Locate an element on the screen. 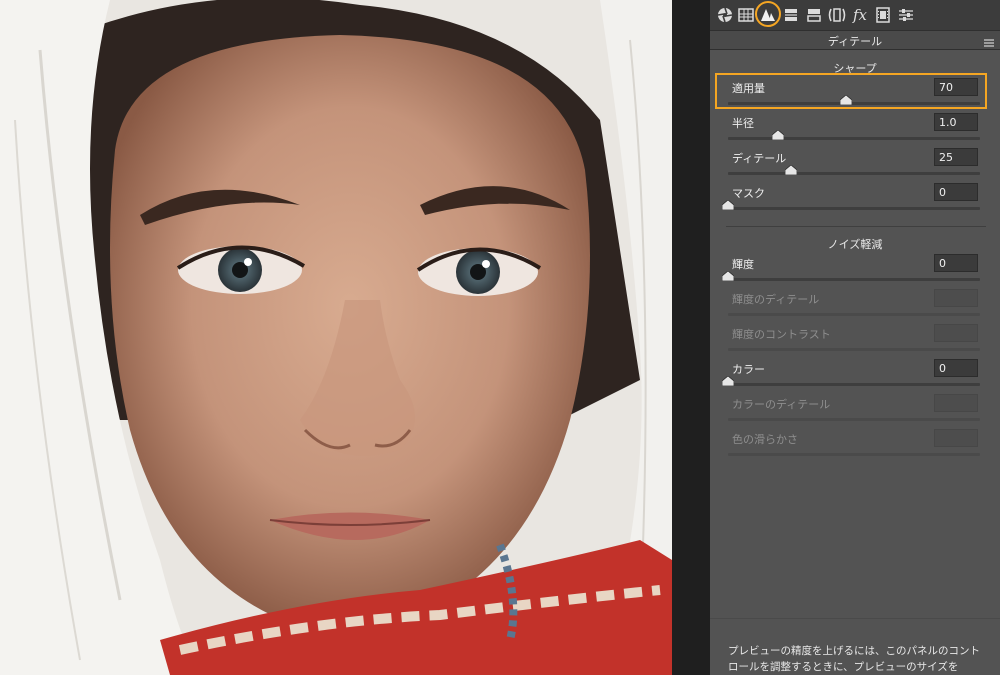 The width and height of the screenshot is (1000, 675). fx-label: fx is located at coordinates (859, 15).